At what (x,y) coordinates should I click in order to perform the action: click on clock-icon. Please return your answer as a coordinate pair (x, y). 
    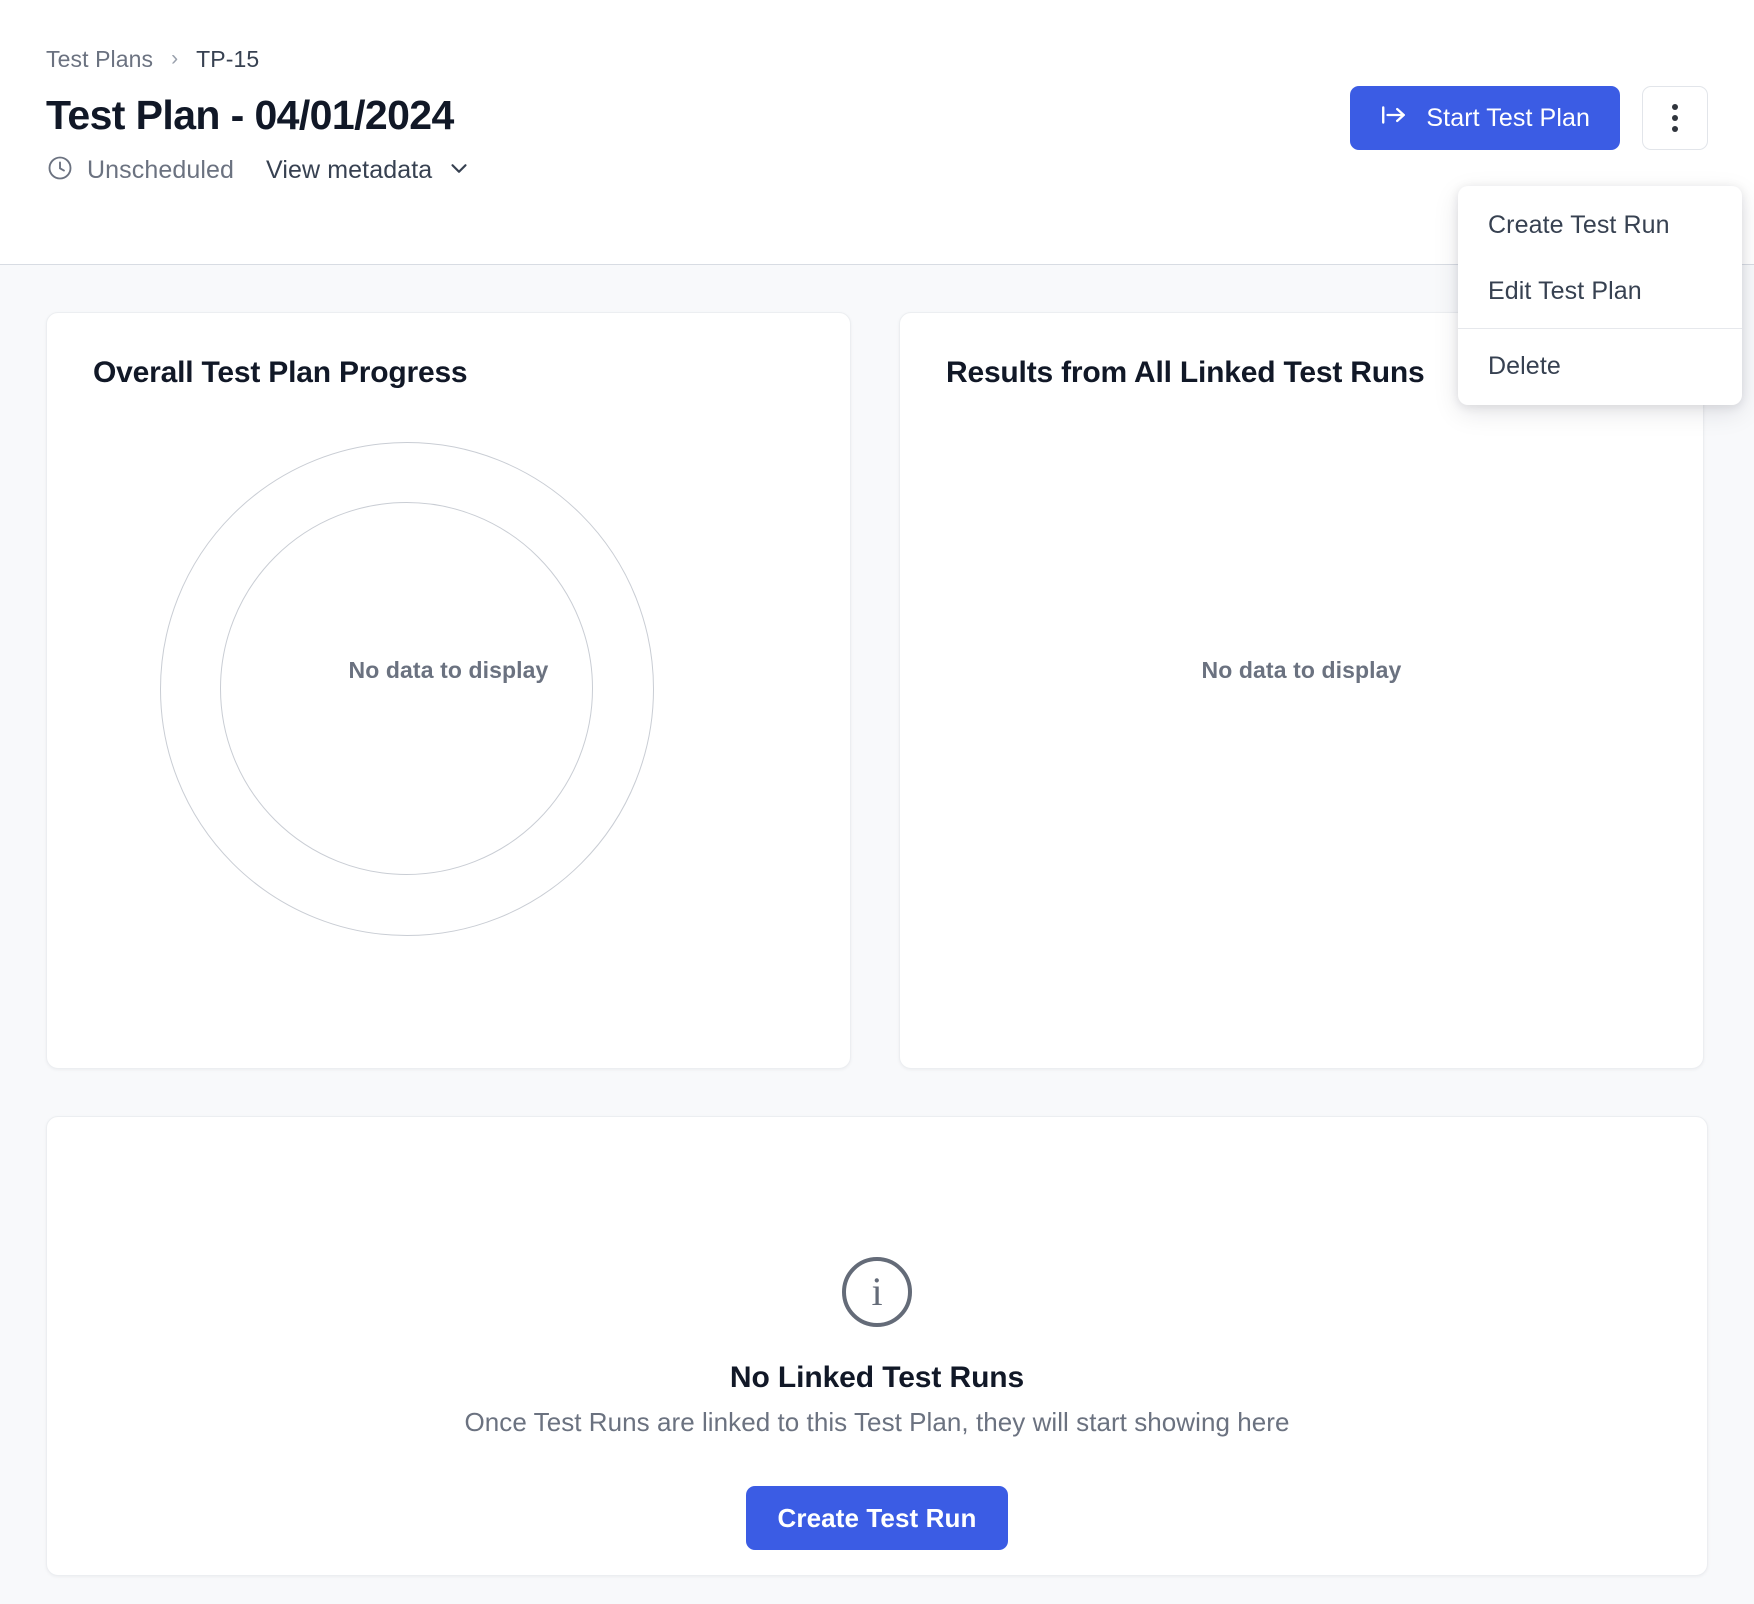
    Looking at the image, I should click on (60, 170).